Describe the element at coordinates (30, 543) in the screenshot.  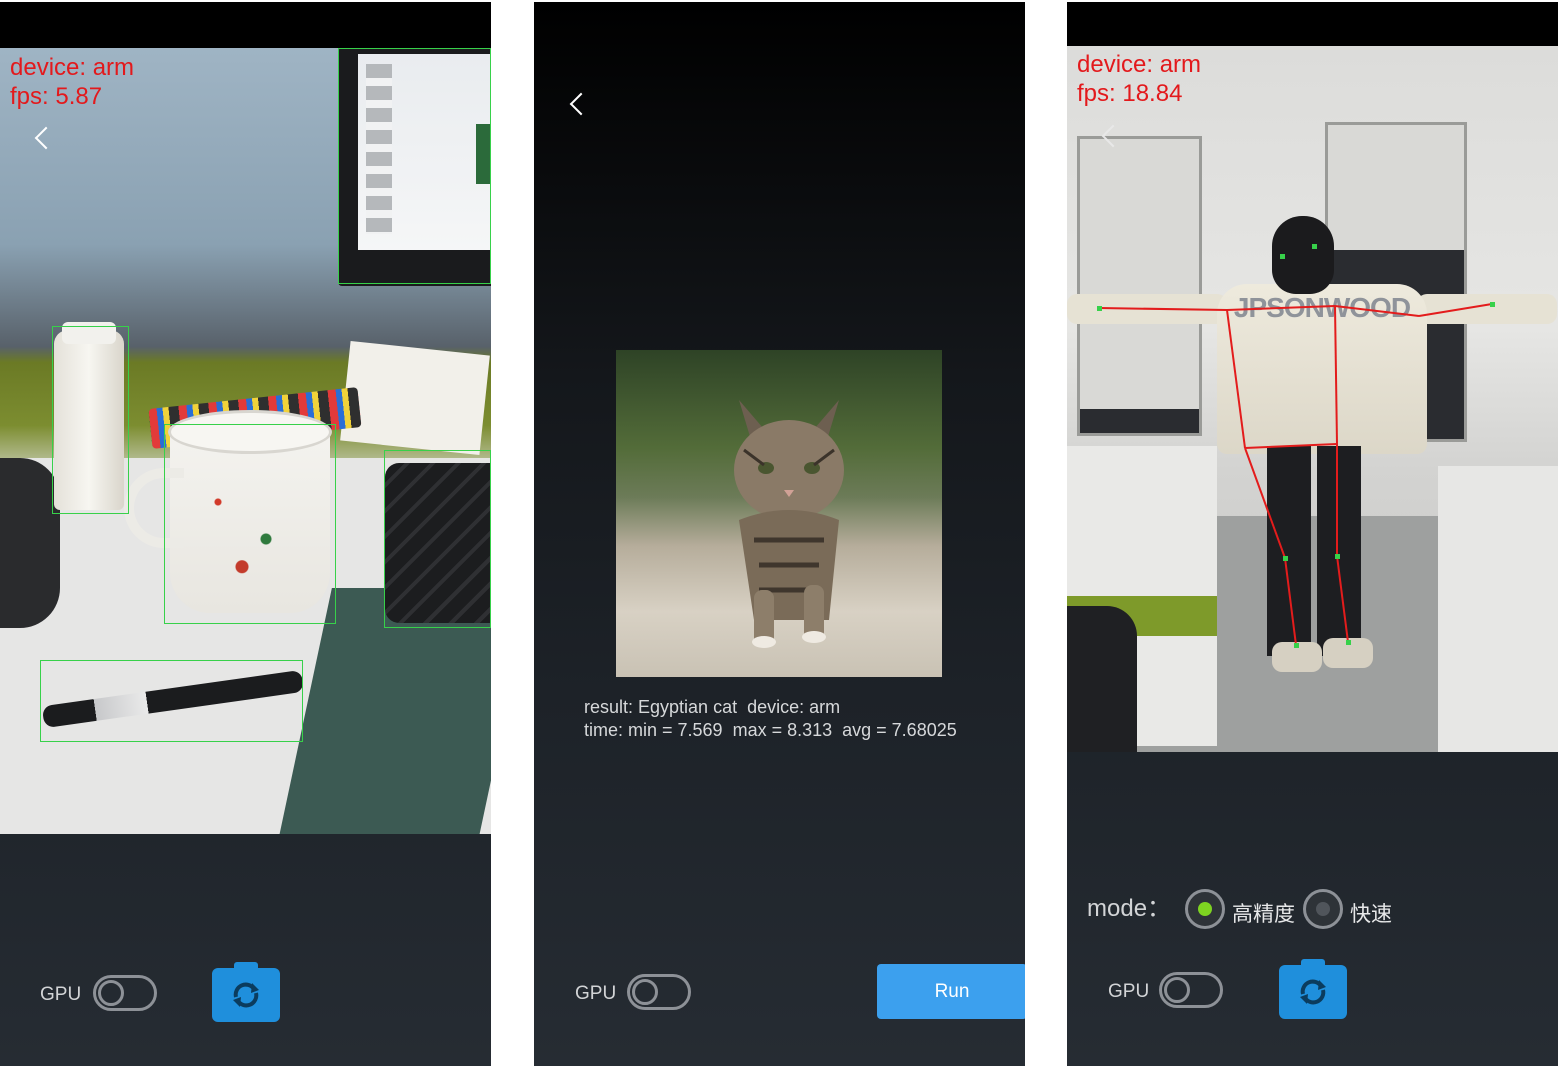
I see `bag-object` at that location.